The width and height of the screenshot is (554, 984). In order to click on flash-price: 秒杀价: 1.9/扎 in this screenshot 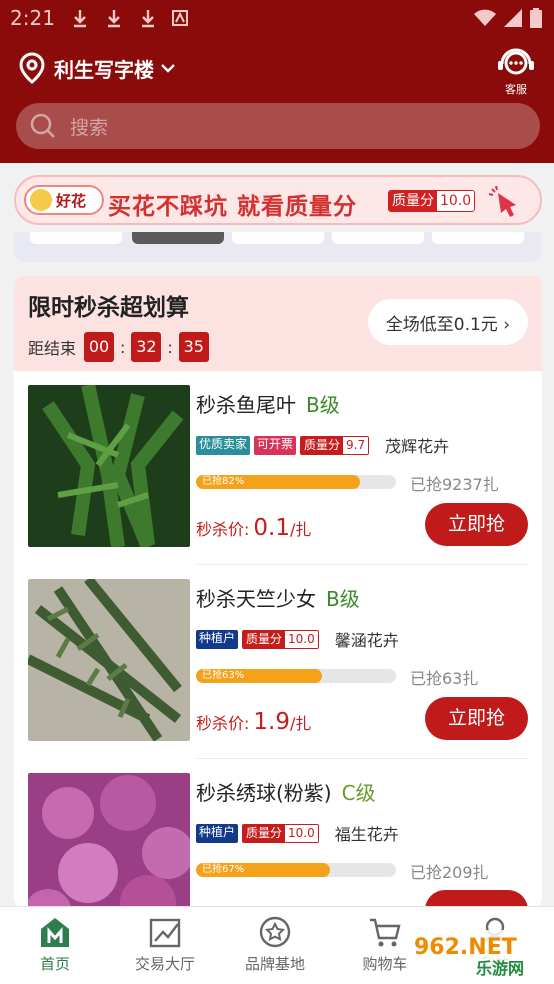, I will do `click(254, 722)`.